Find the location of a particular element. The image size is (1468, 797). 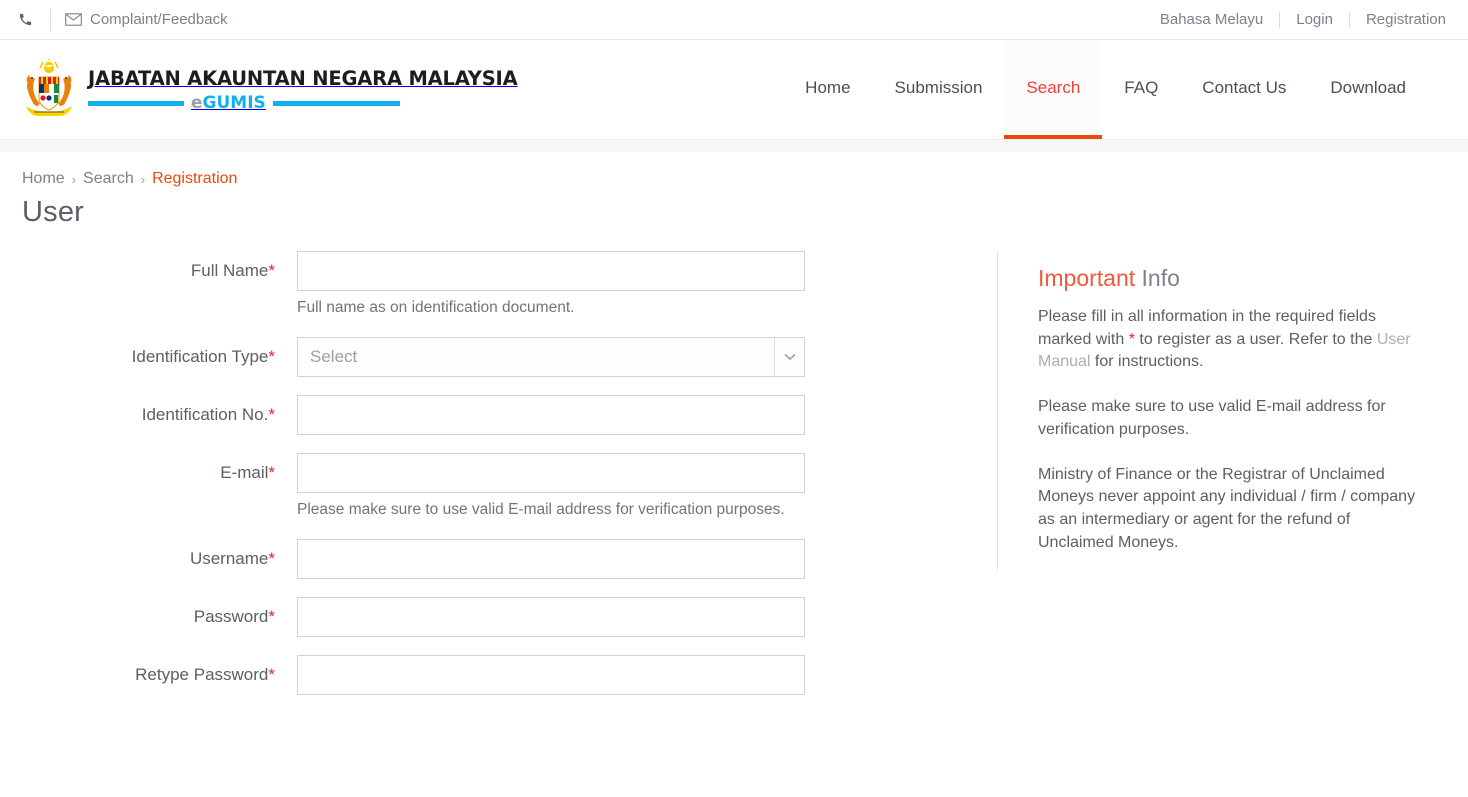

egumis-name: GUMIS is located at coordinates (234, 103).